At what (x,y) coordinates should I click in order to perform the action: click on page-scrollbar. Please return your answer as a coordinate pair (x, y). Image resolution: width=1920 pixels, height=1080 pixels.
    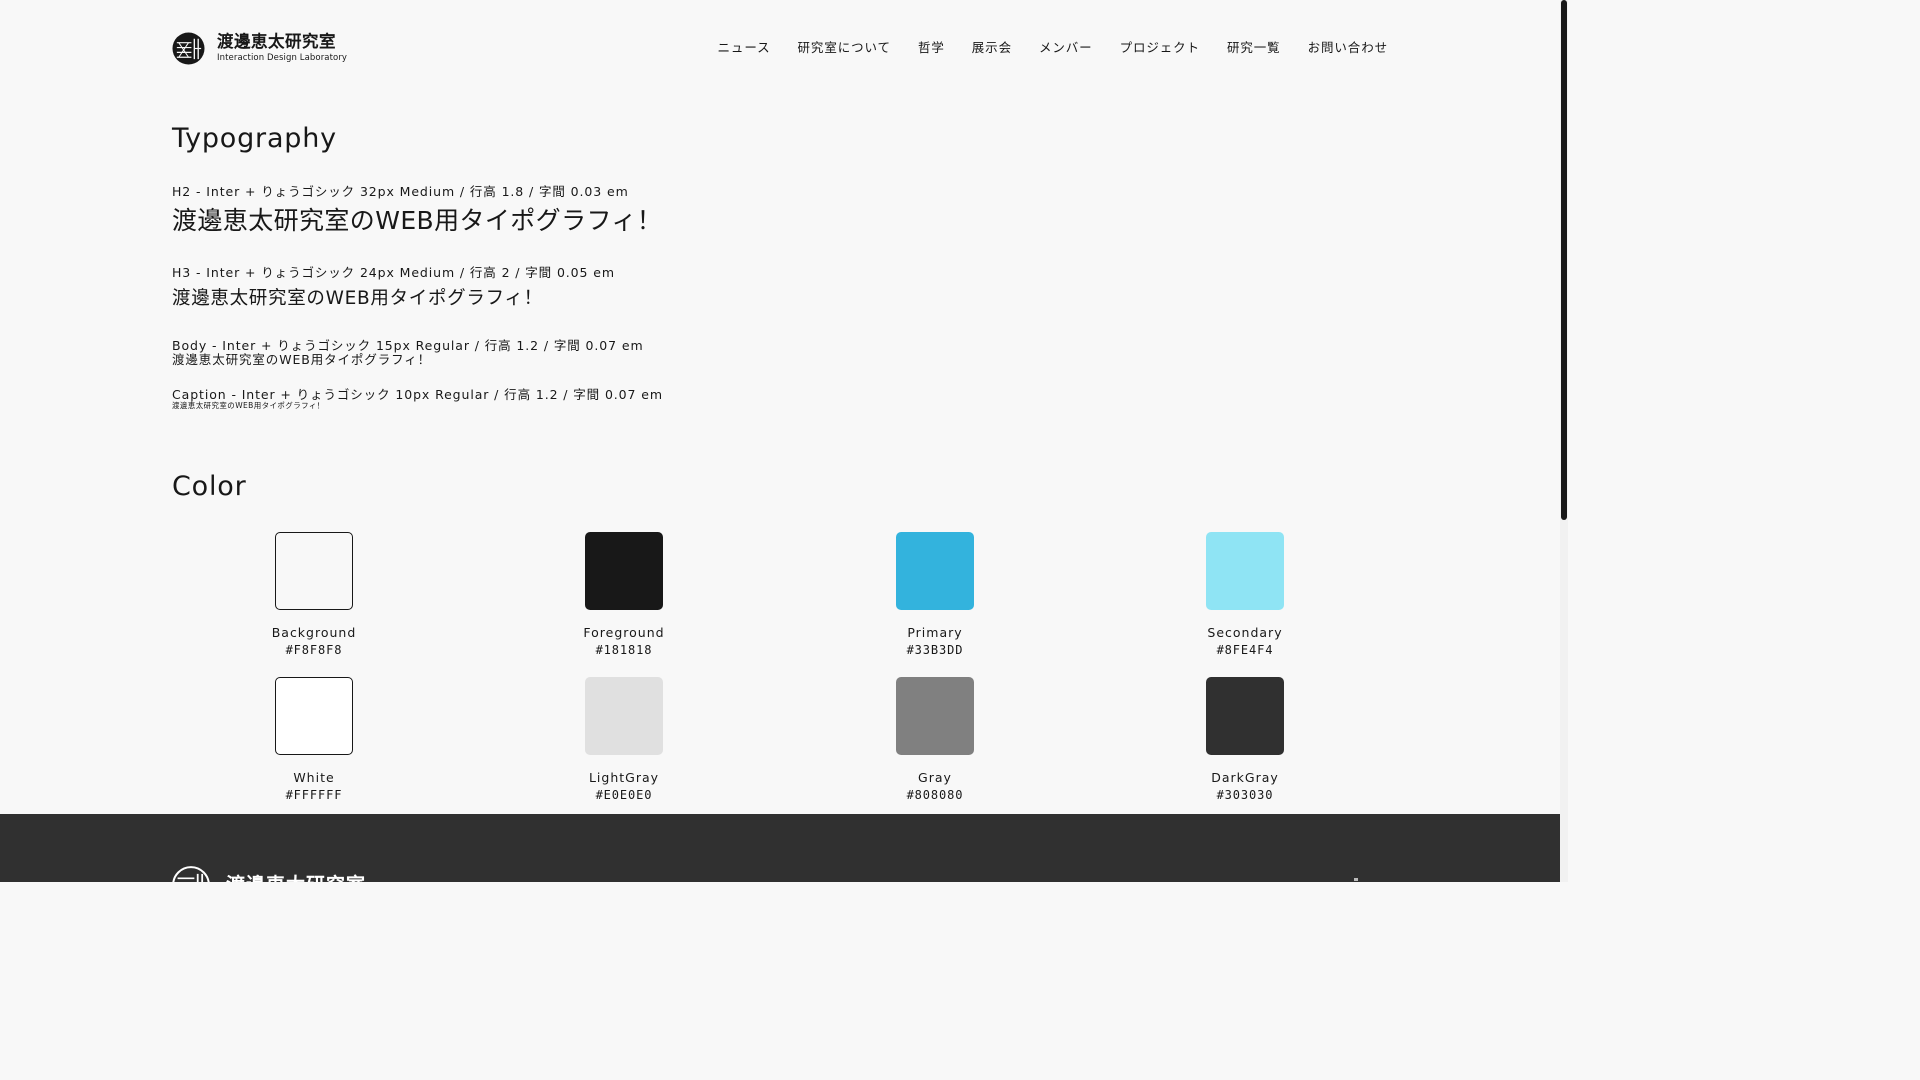
    Looking at the image, I should click on (1564, 441).